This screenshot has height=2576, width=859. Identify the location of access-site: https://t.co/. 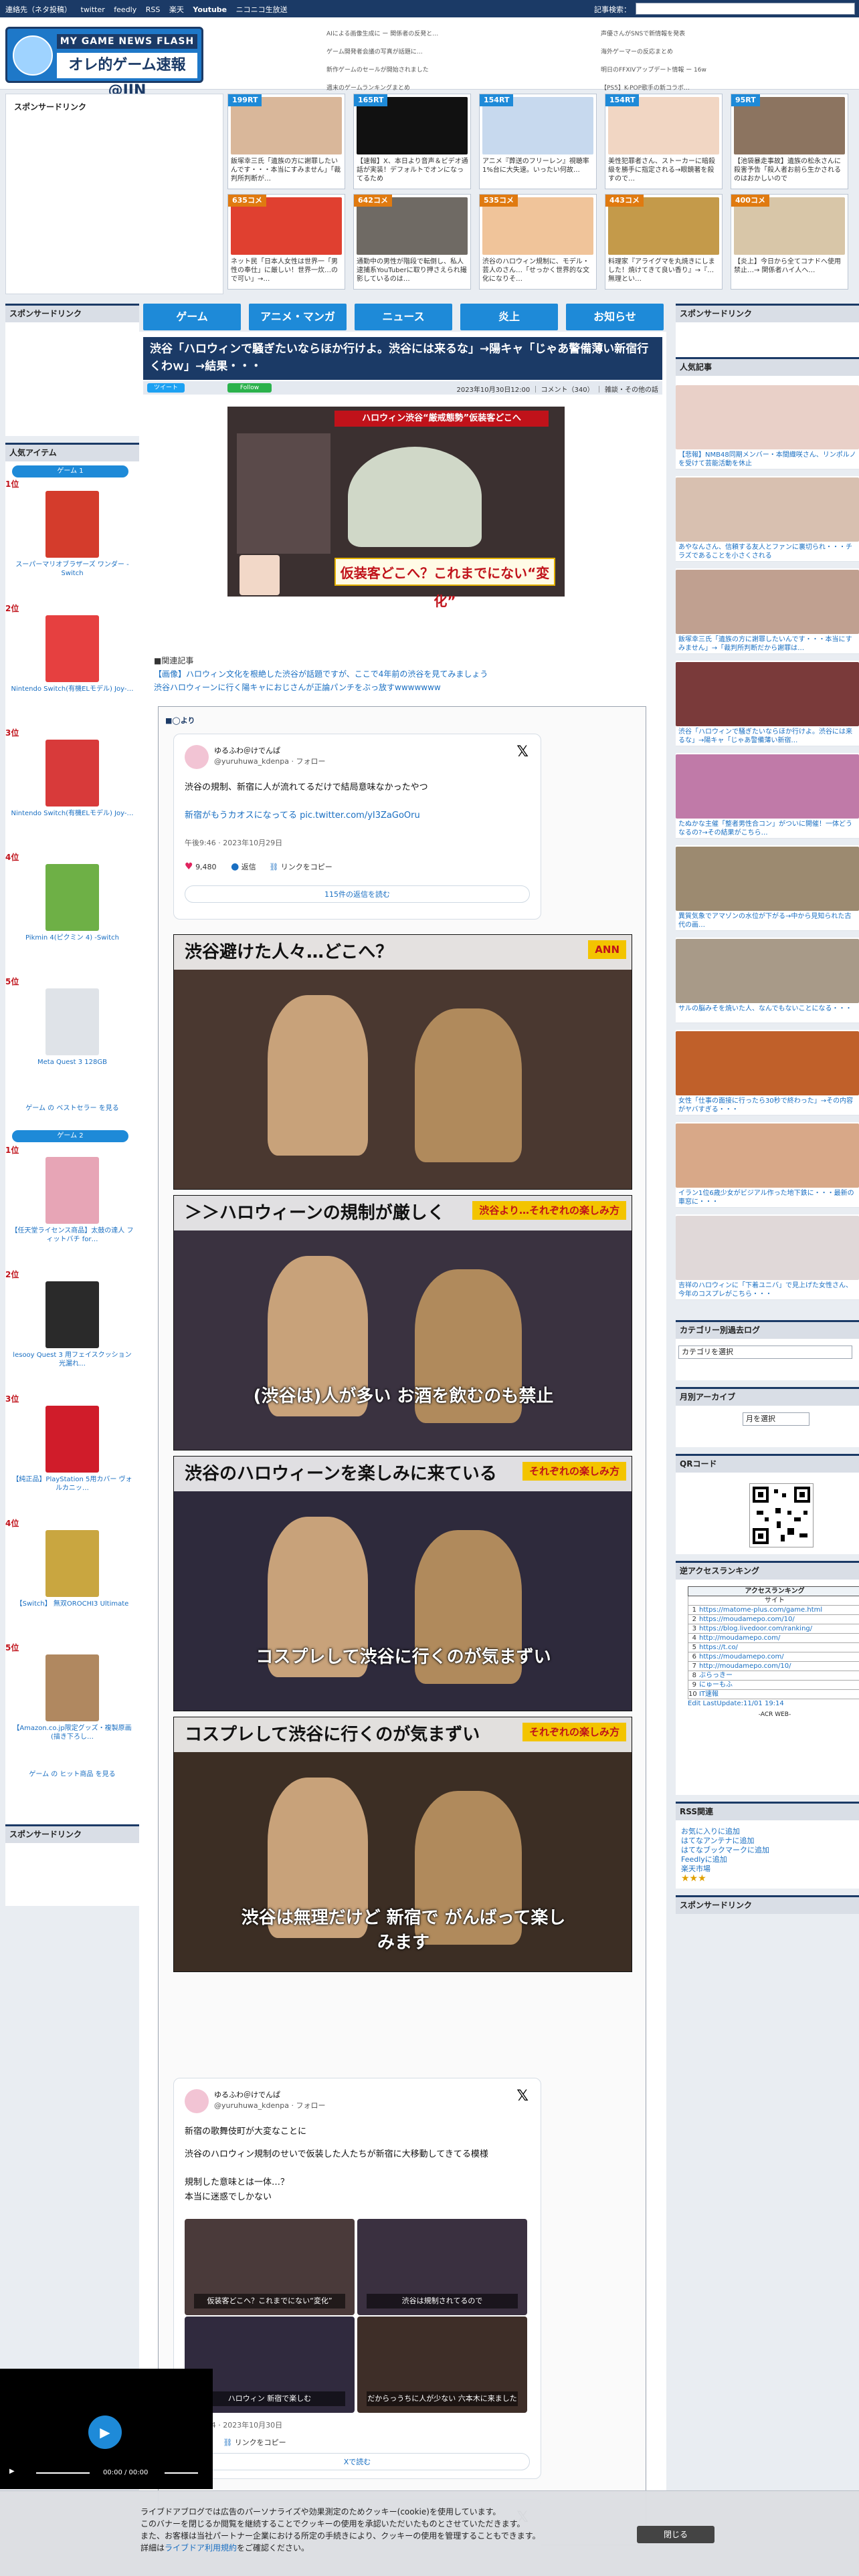
(718, 1648).